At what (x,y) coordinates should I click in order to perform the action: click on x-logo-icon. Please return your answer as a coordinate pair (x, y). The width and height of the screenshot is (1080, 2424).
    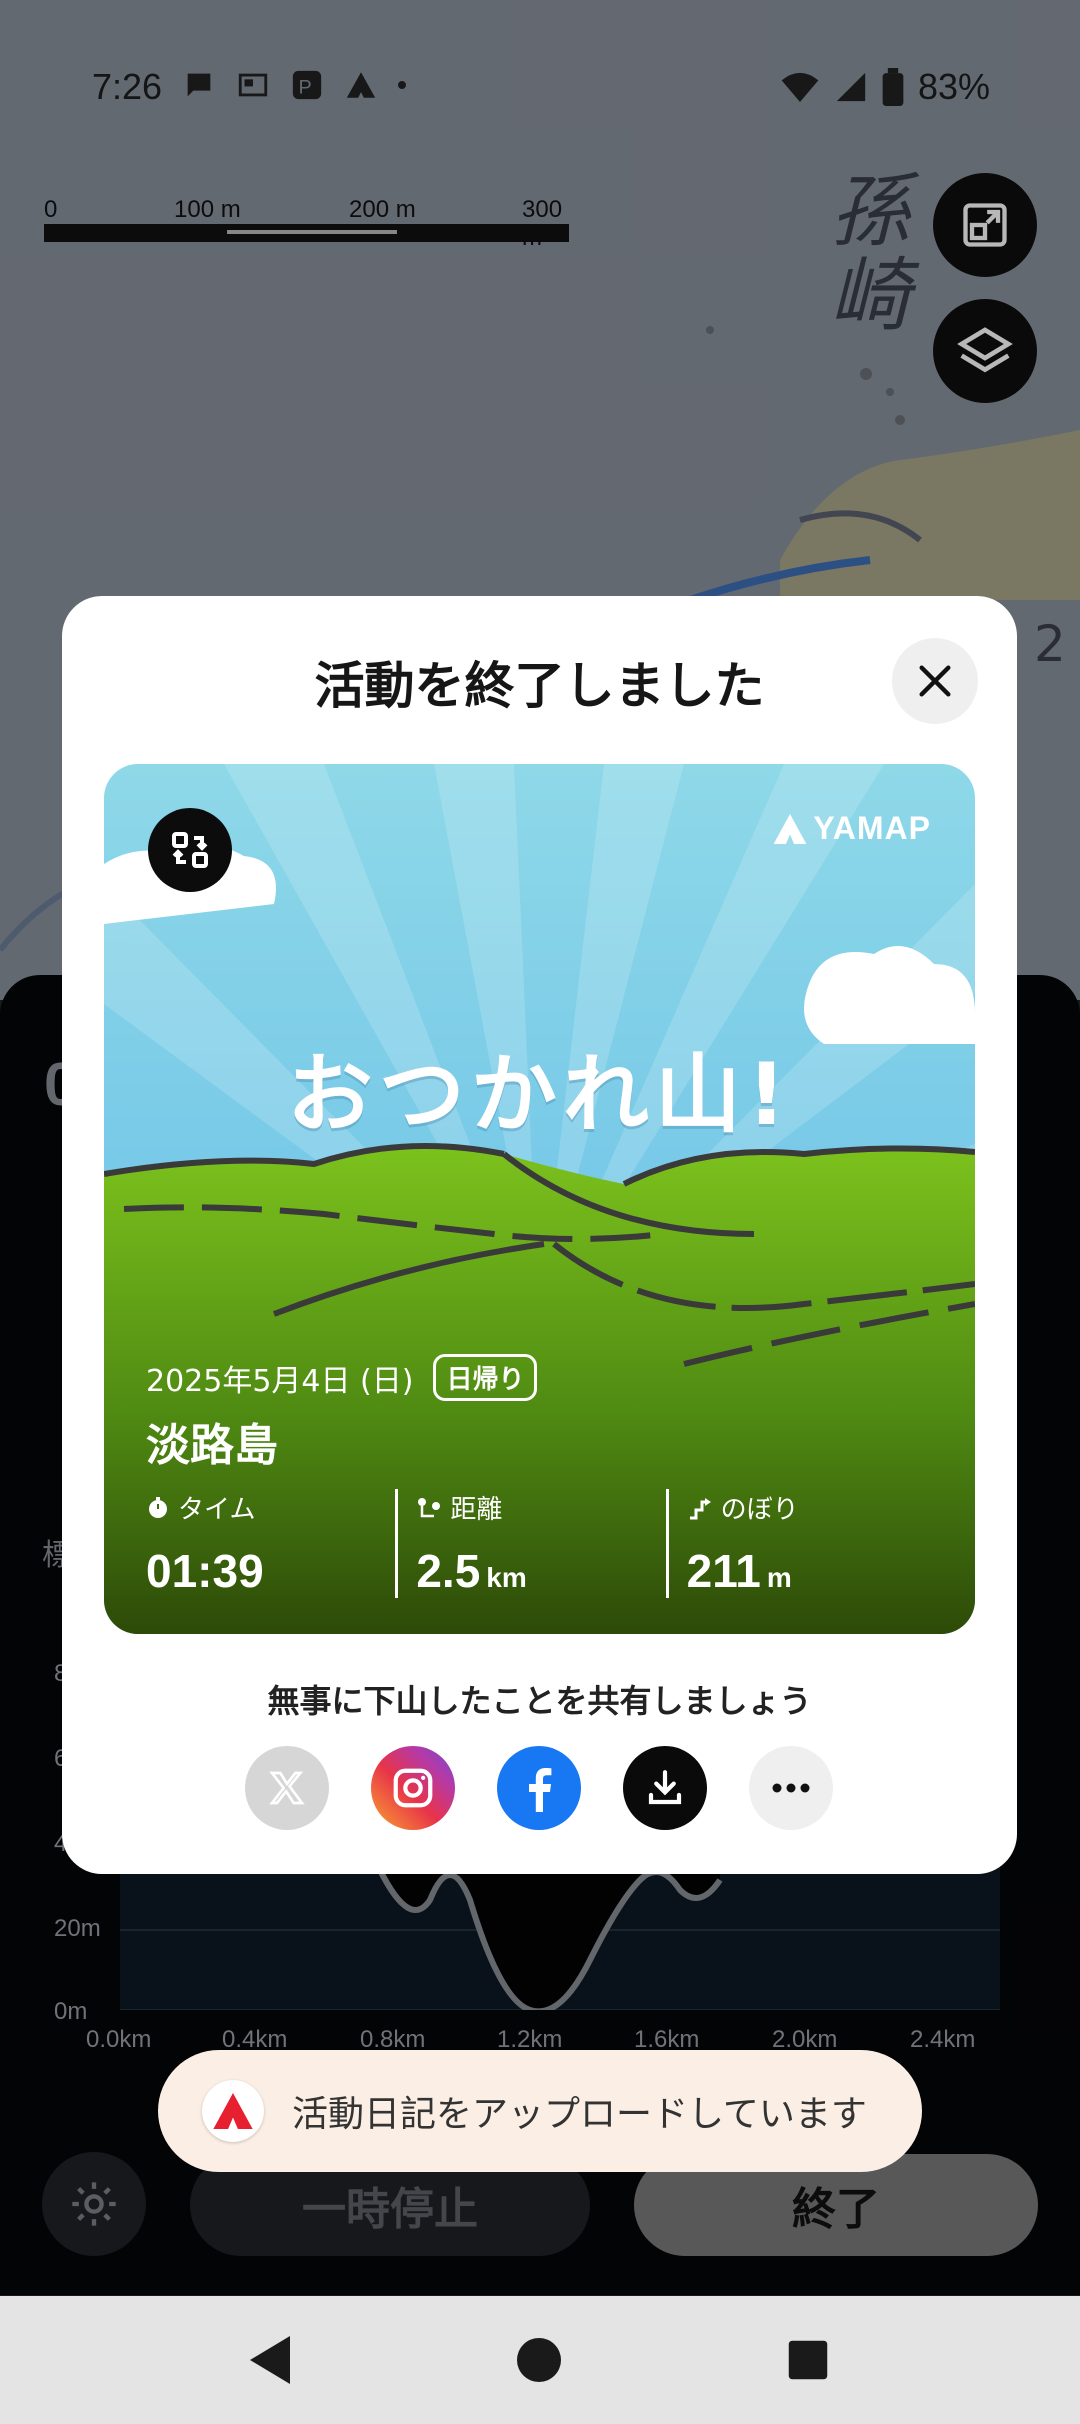
    Looking at the image, I should click on (287, 1788).